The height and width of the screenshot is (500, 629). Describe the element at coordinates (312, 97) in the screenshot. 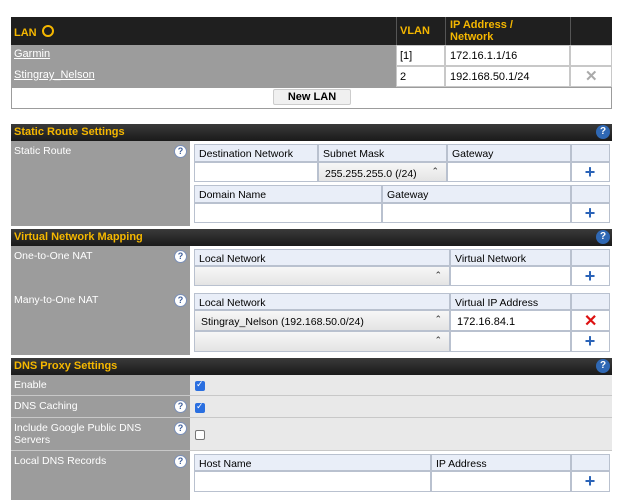

I see `new-lan-button: New LAN` at that location.